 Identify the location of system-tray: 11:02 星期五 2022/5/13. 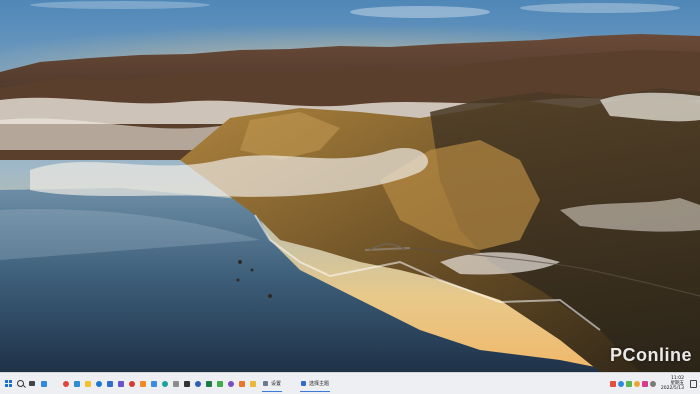
(654, 383).